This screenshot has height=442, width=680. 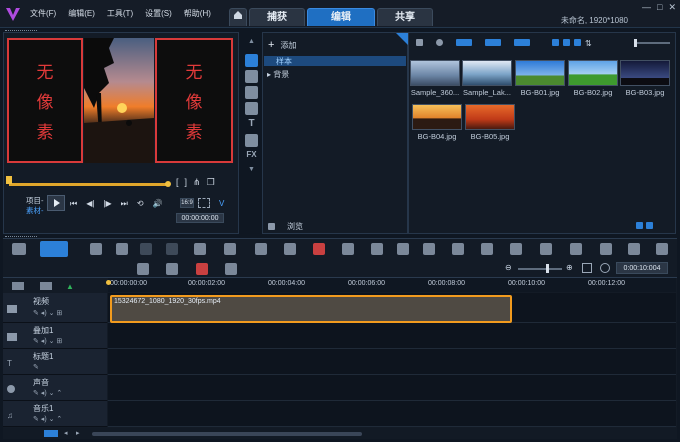 What do you see at coordinates (261, 249) in the screenshot?
I see `expand-track-icon` at bounding box center [261, 249].